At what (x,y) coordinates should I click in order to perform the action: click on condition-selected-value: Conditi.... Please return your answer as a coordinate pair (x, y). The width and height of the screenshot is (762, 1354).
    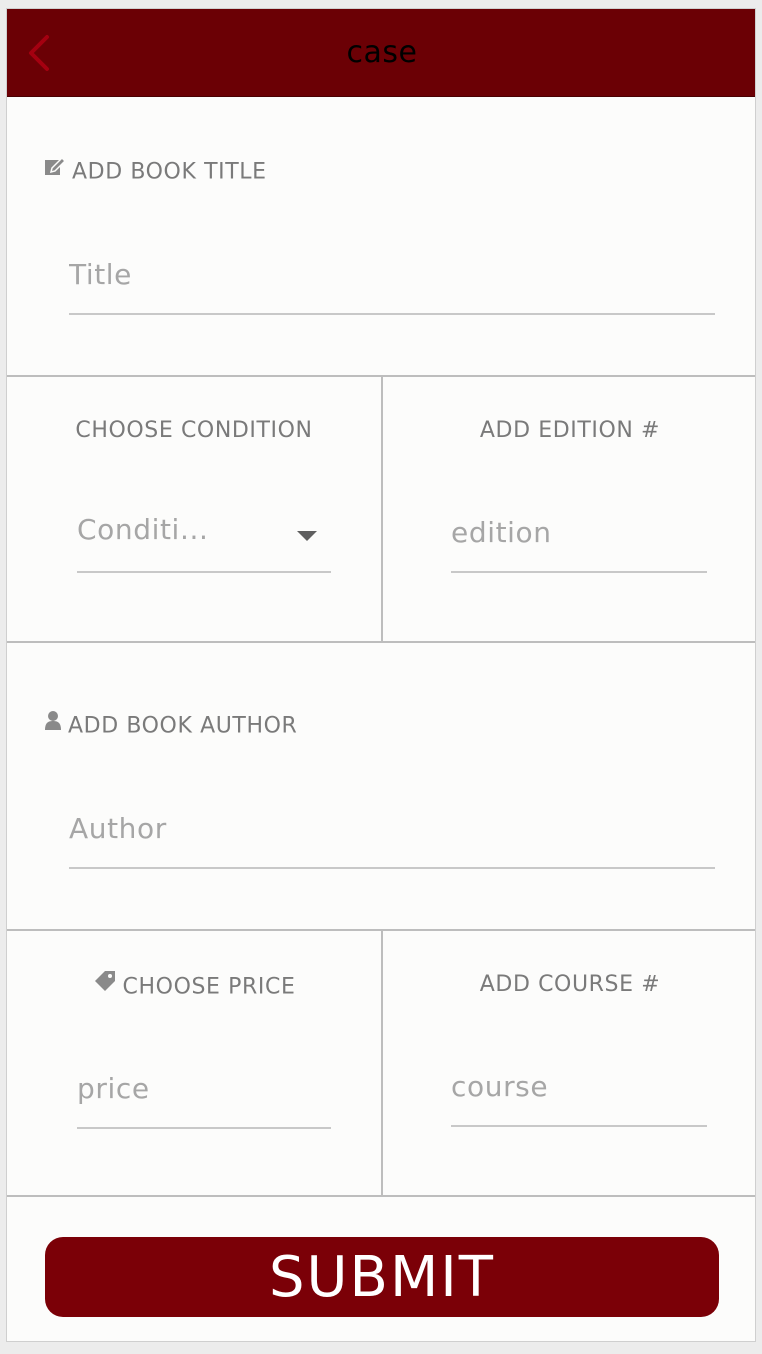
    Looking at the image, I should click on (143, 529).